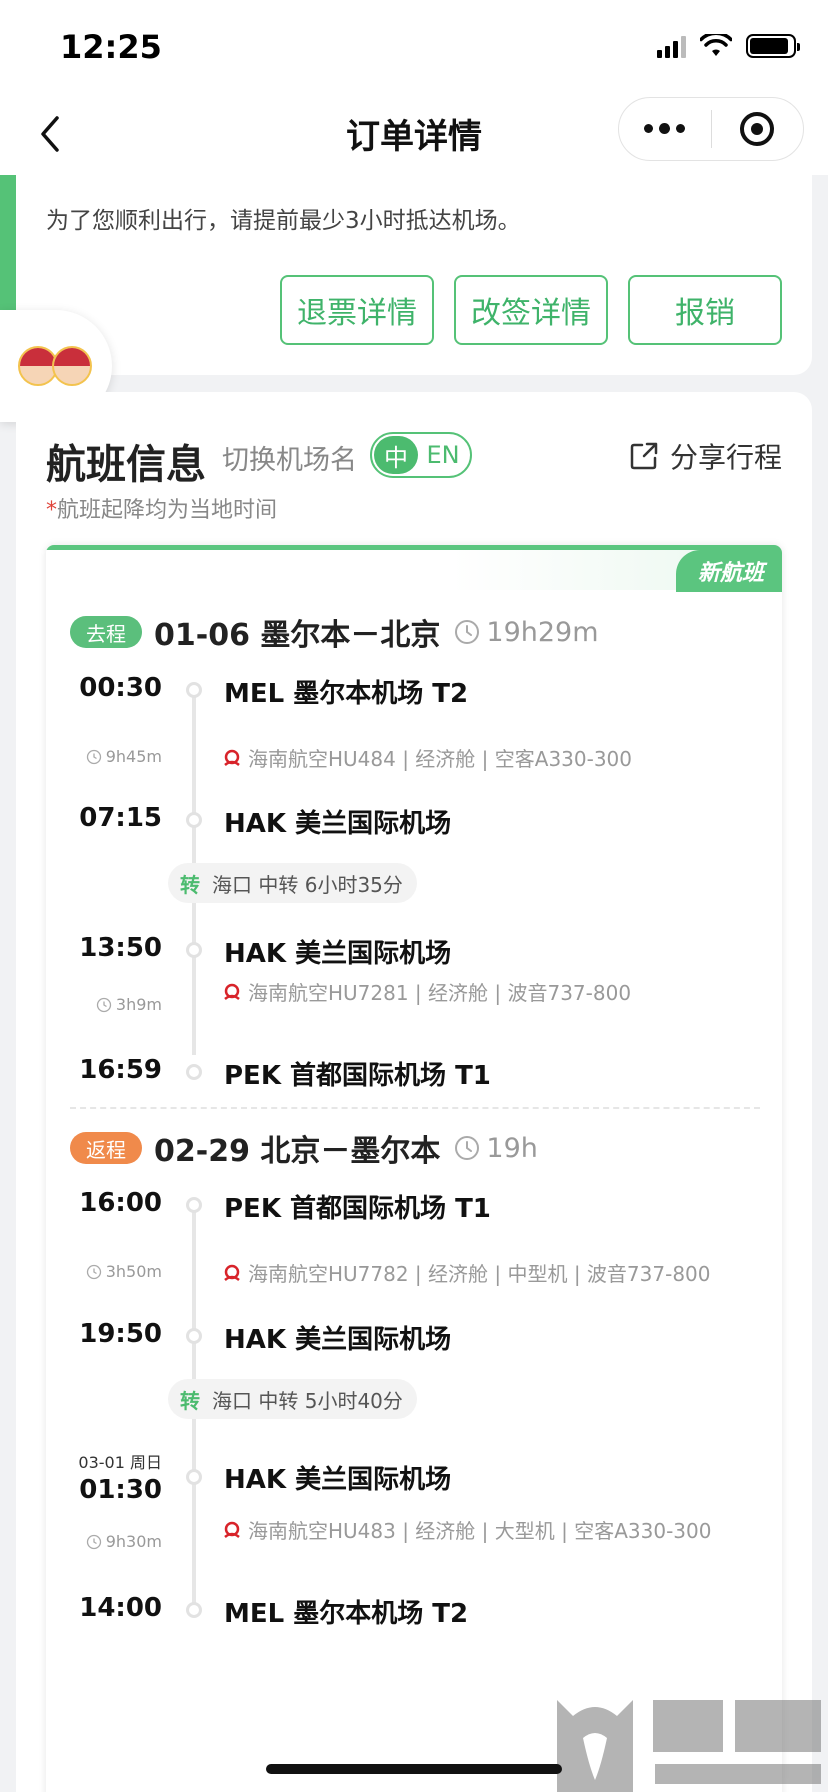 This screenshot has height=1792, width=828. Describe the element at coordinates (120, 1070) in the screenshot. I see `arrival-time: 16:59` at that location.